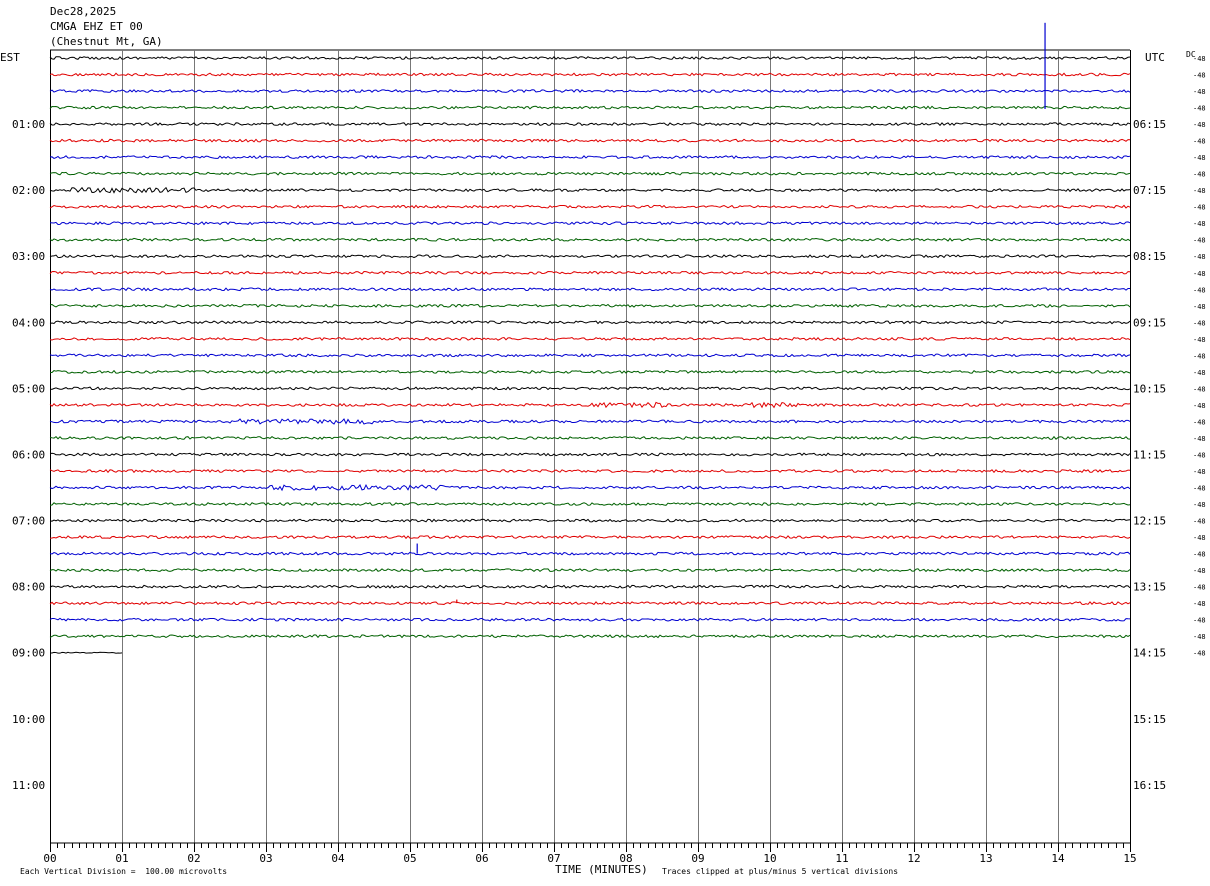  What do you see at coordinates (338, 858) in the screenshot?
I see `x-tick-label: 04` at bounding box center [338, 858].